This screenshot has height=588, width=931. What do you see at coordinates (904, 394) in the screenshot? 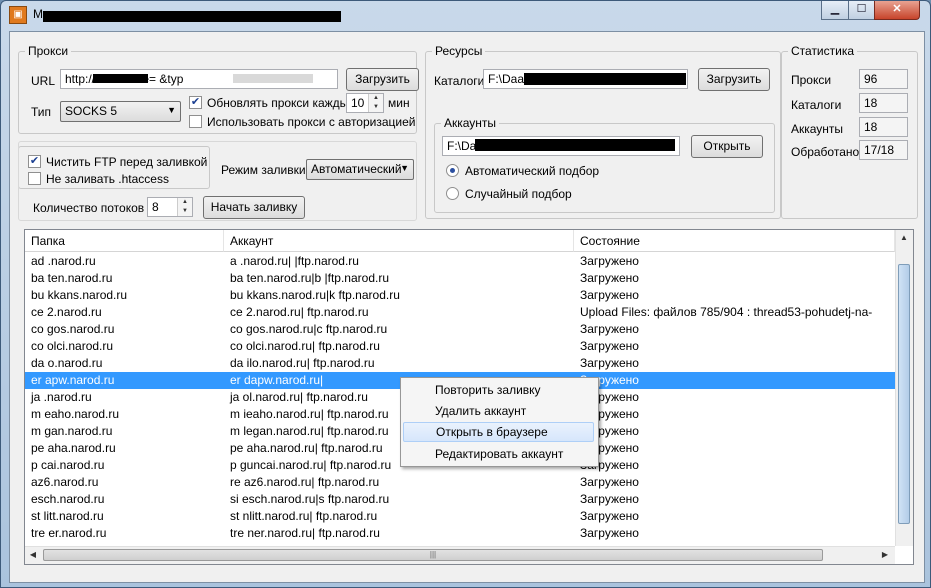
I see `vertical-scroll-thumb` at bounding box center [904, 394].